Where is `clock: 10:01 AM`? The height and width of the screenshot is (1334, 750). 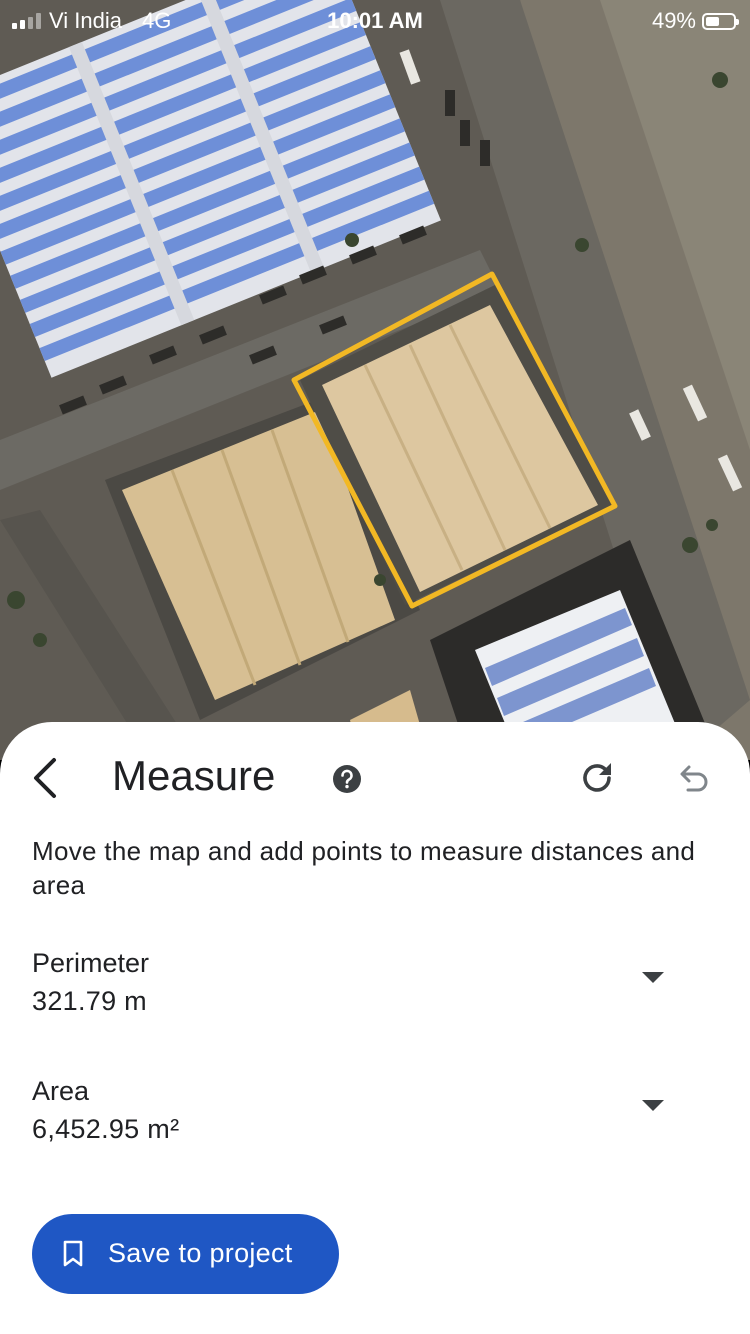 clock: 10:01 AM is located at coordinates (375, 20).